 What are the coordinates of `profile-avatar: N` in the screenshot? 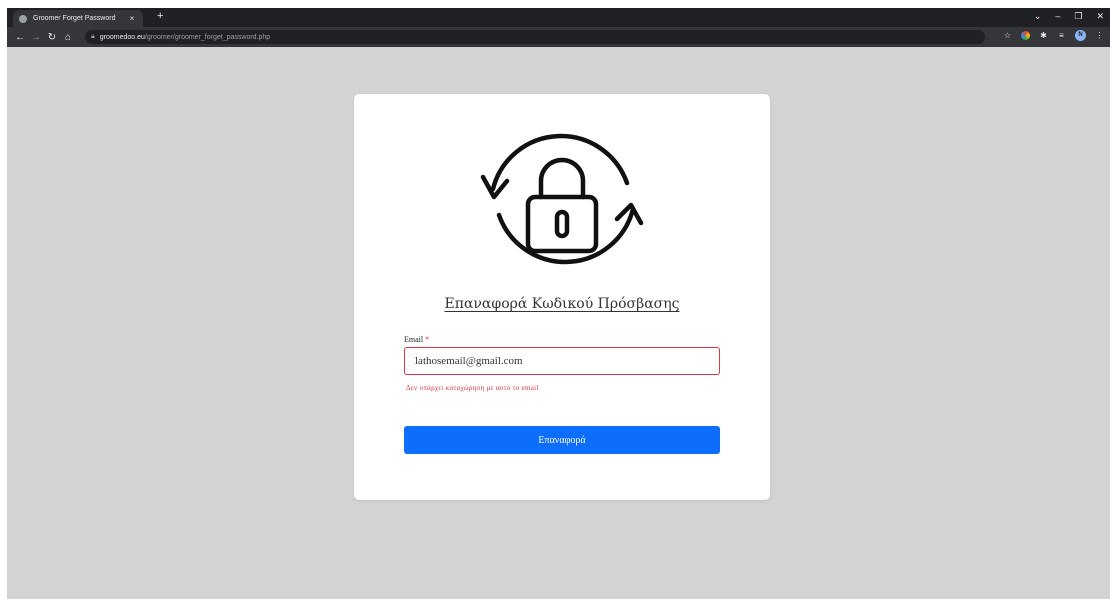 It's located at (1080, 35).